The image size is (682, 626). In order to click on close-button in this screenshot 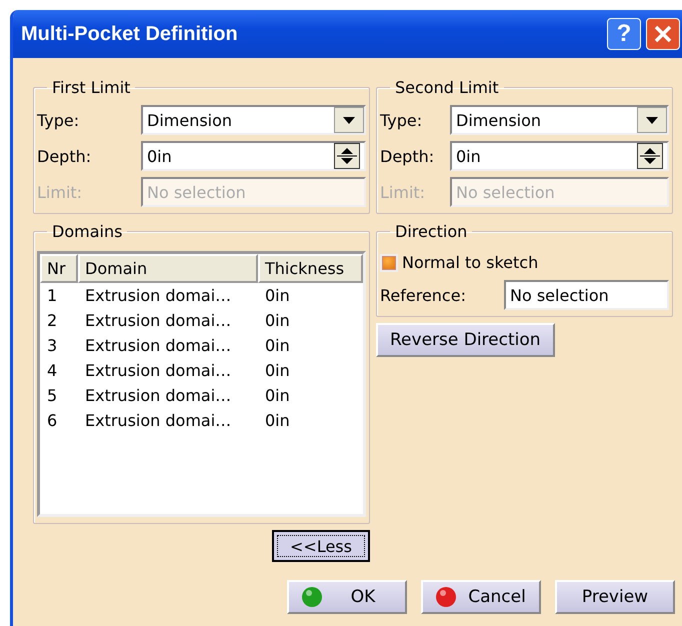, I will do `click(663, 34)`.